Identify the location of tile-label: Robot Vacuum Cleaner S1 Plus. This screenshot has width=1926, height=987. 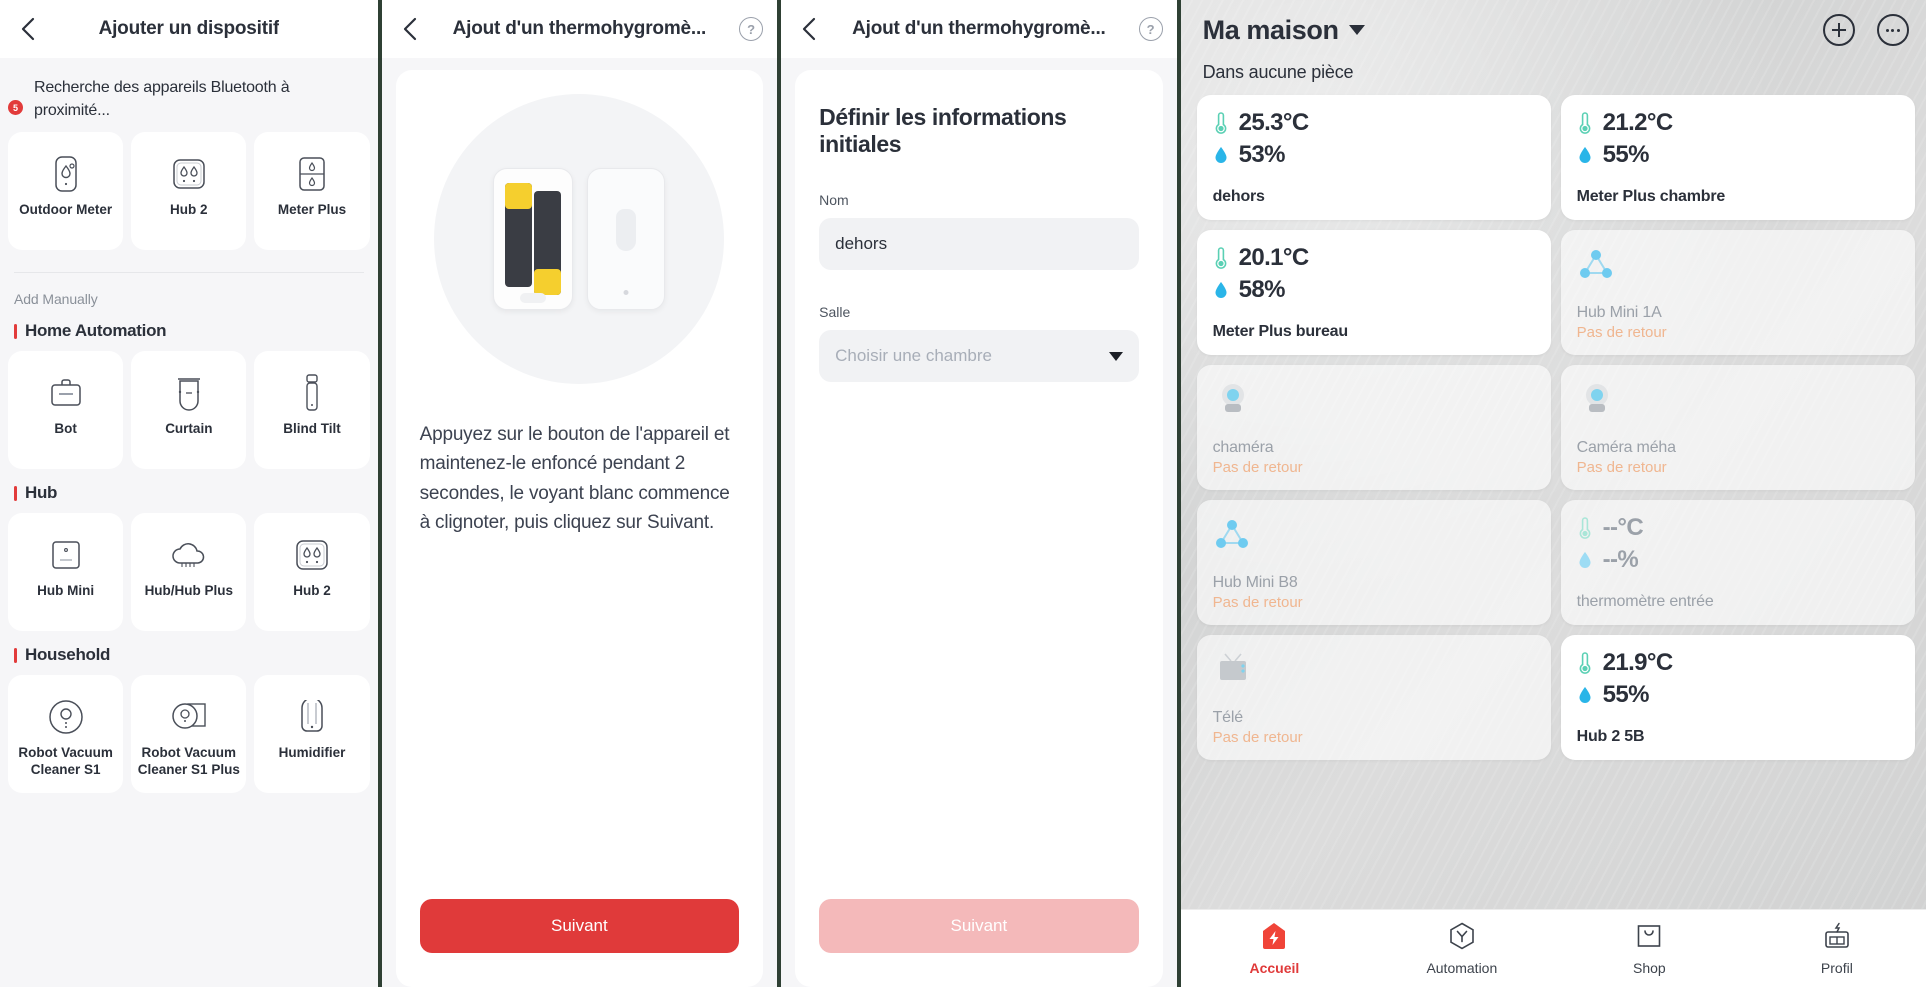
(188, 761).